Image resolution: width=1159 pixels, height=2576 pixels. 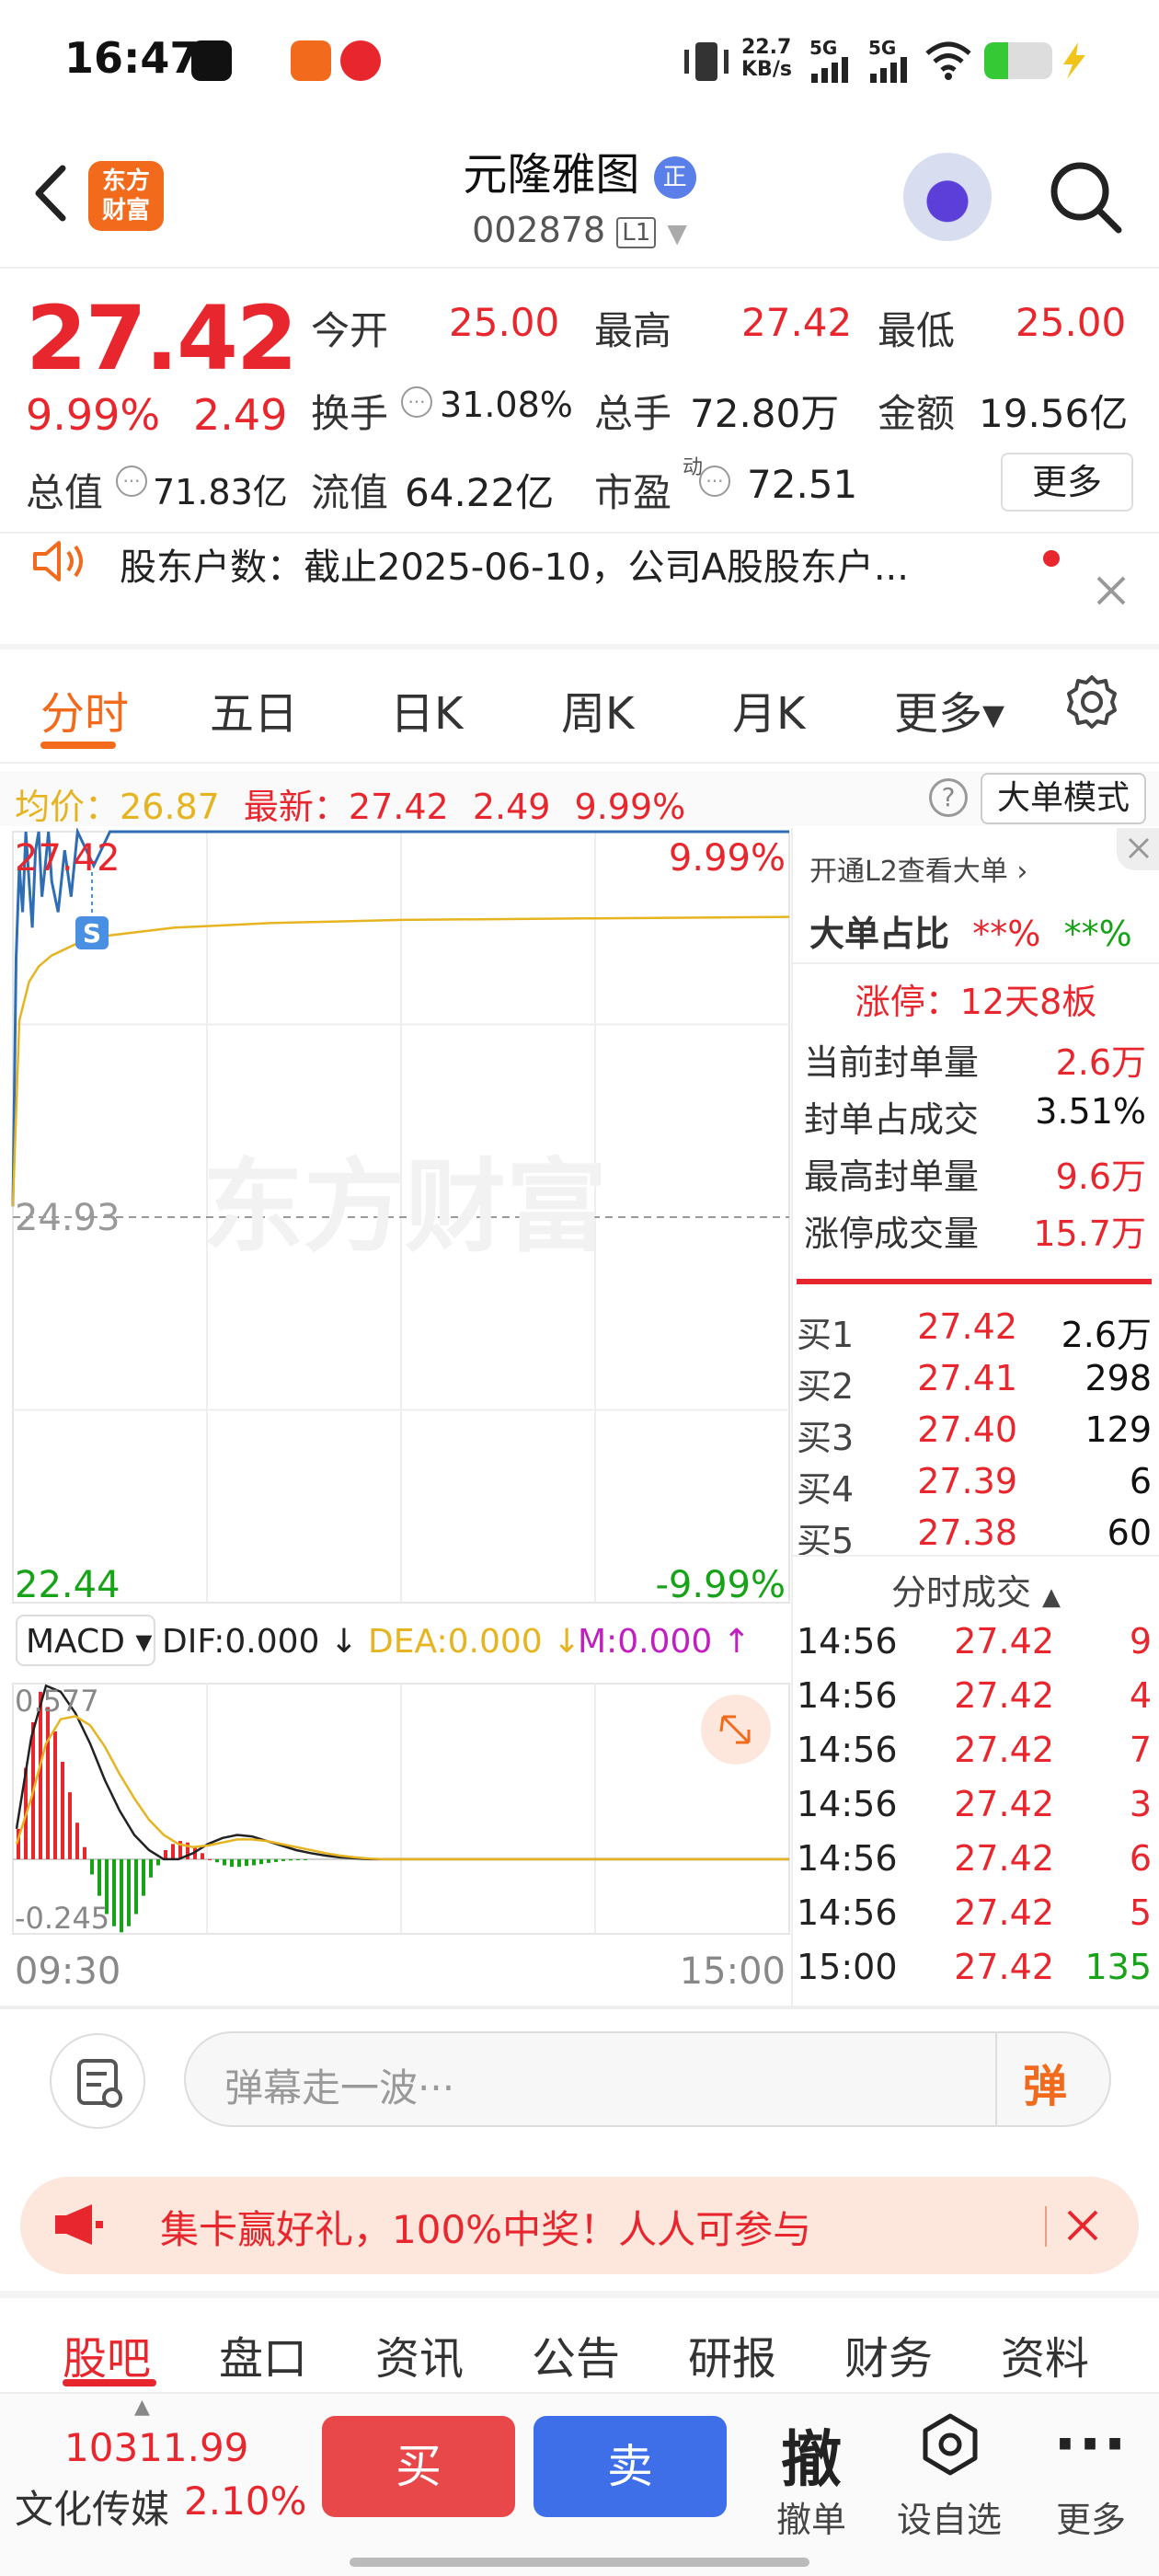 What do you see at coordinates (486, 2229) in the screenshot?
I see `promo-text: 集卡赢好礼，100%中奖！人人可参与` at bounding box center [486, 2229].